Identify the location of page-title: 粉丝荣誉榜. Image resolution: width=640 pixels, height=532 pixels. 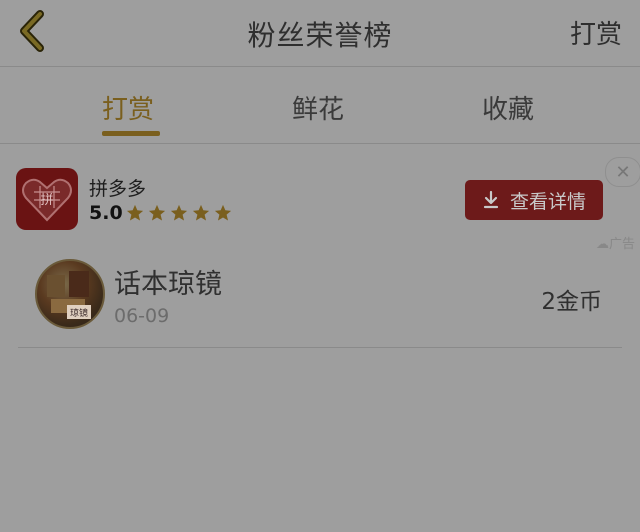
(320, 35).